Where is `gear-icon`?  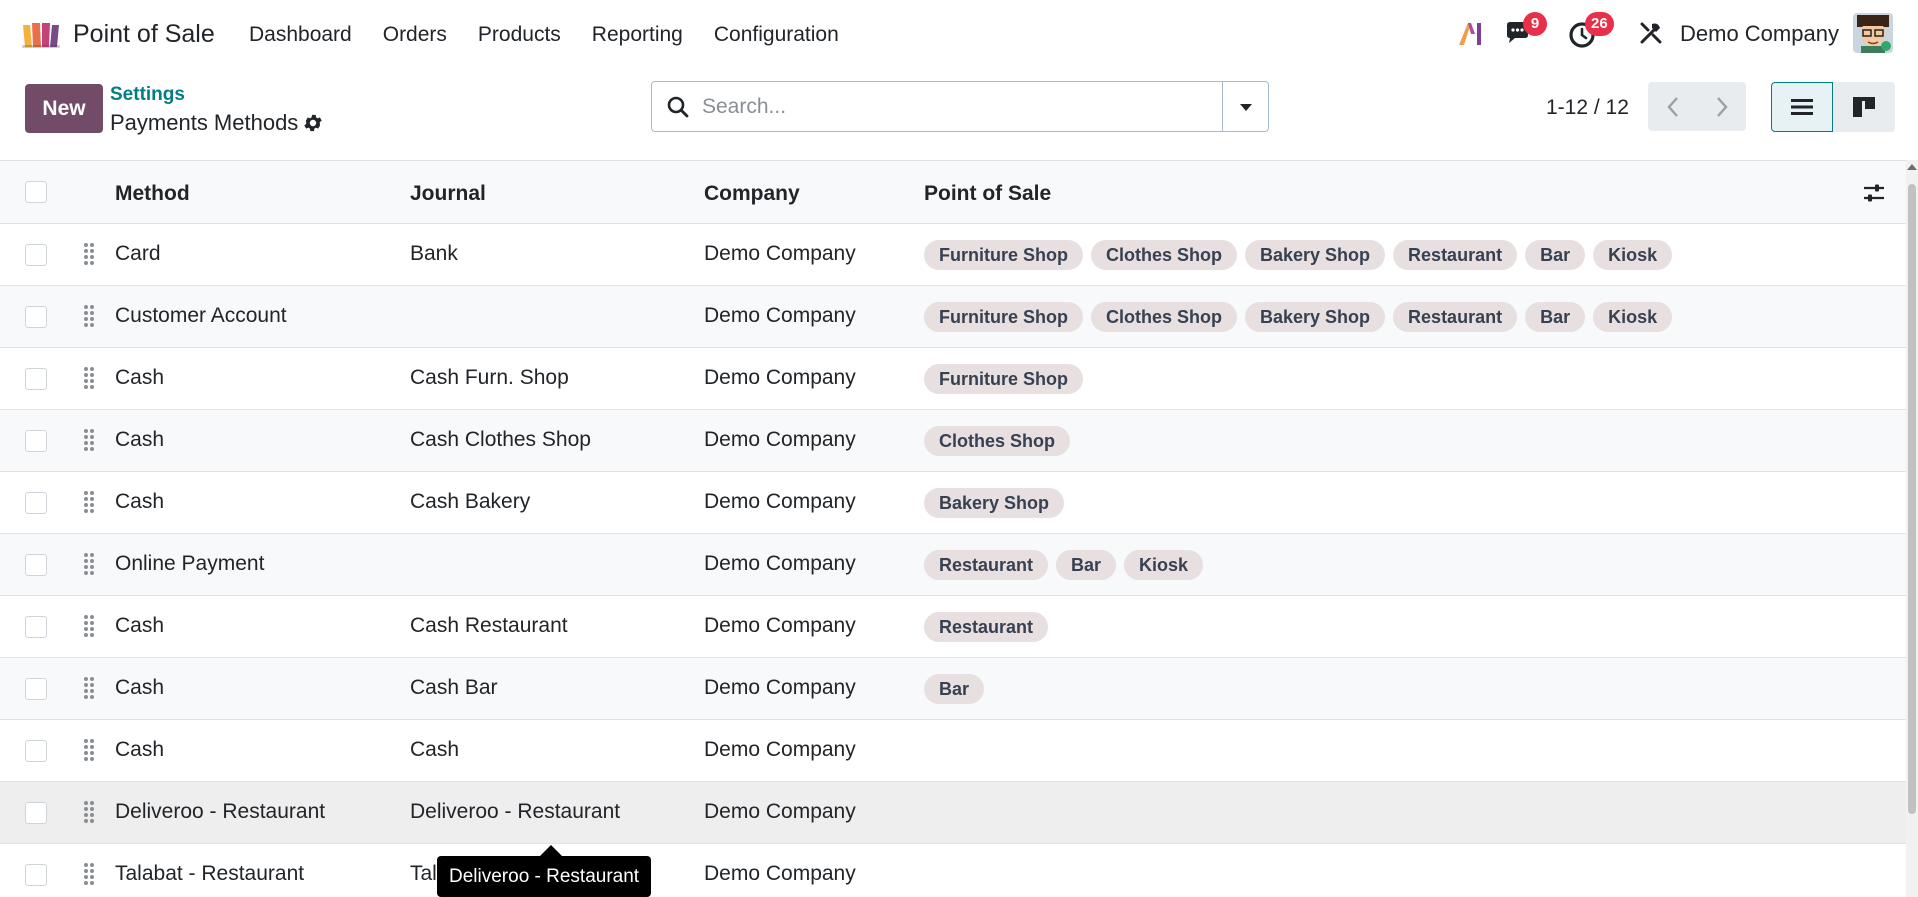
gear-icon is located at coordinates (313, 123).